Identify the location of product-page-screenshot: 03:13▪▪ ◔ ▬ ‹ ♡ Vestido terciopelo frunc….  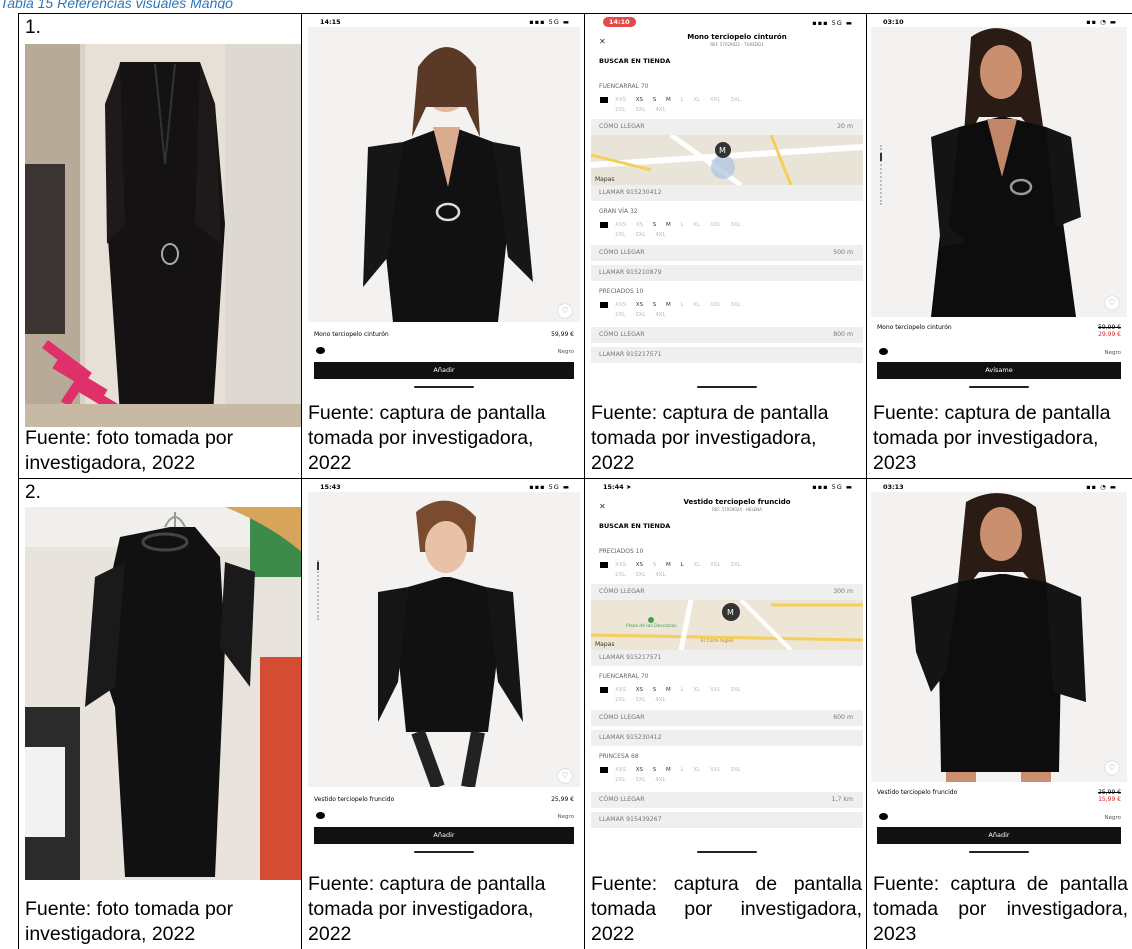
(999, 669).